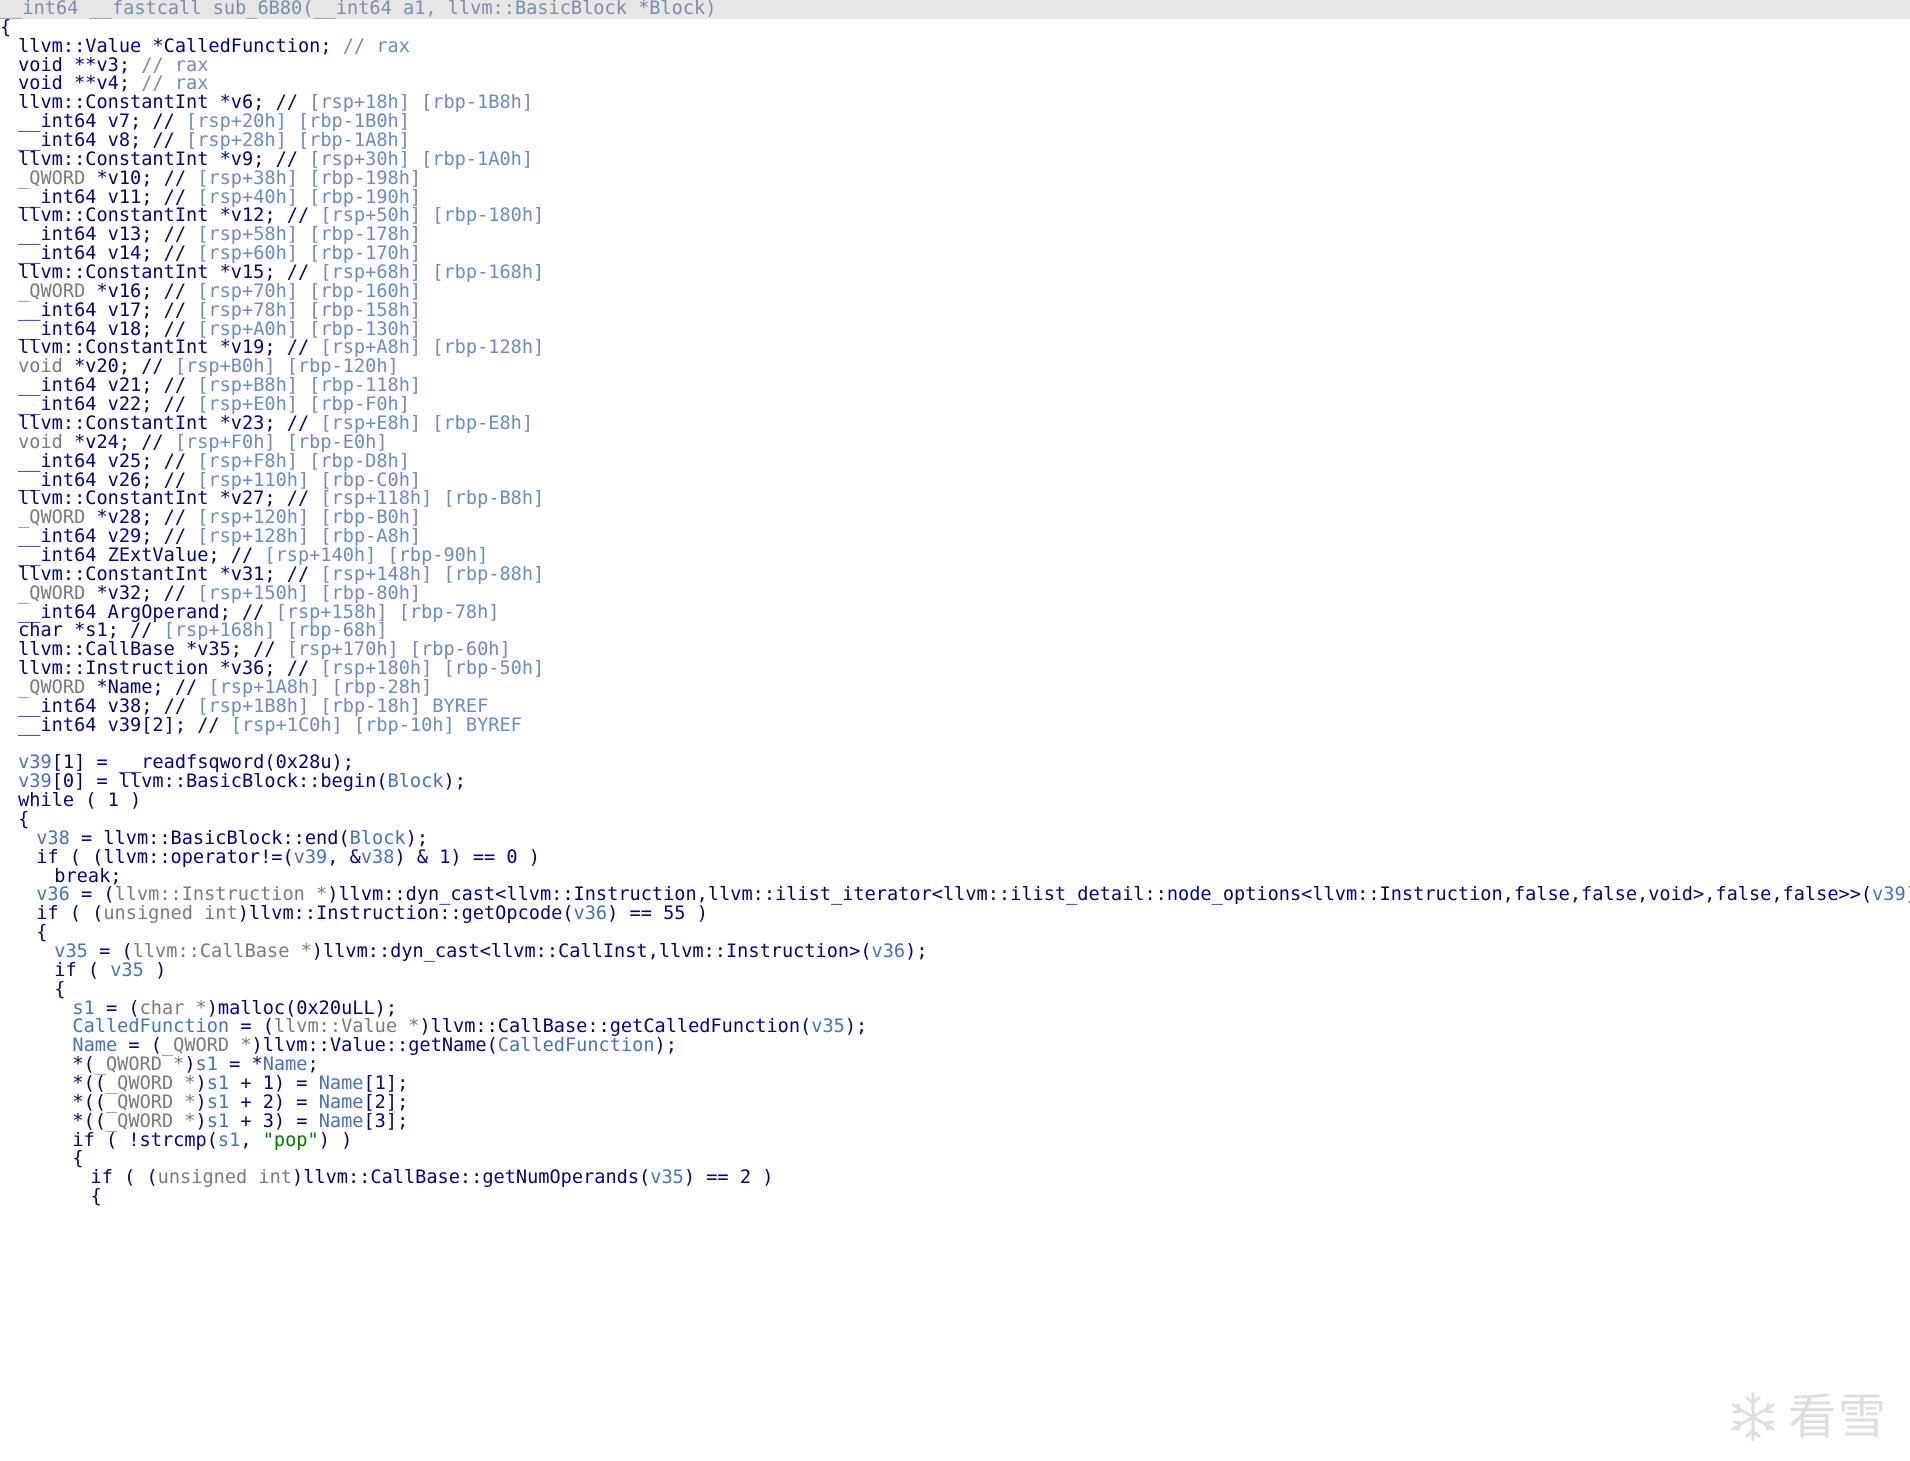 Image resolution: width=1910 pixels, height=1461 pixels. I want to click on code-comment: [rsp+120h] [rbp-B0h], so click(309, 518).